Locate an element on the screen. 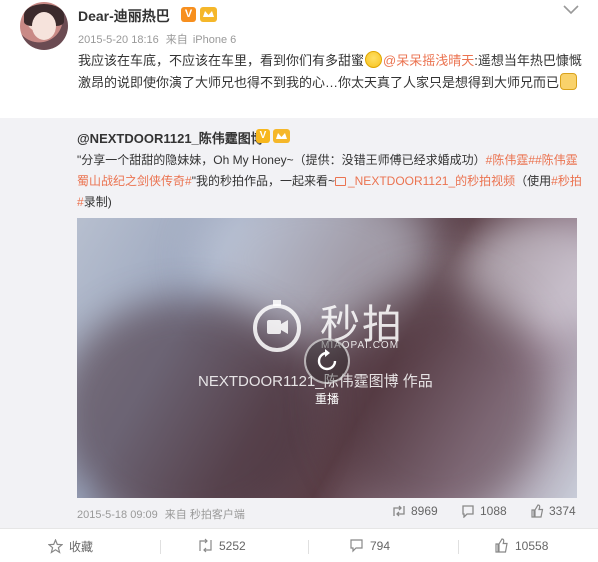 The height and width of the screenshot is (562, 598). like-button: 10558 is located at coordinates (521, 545).